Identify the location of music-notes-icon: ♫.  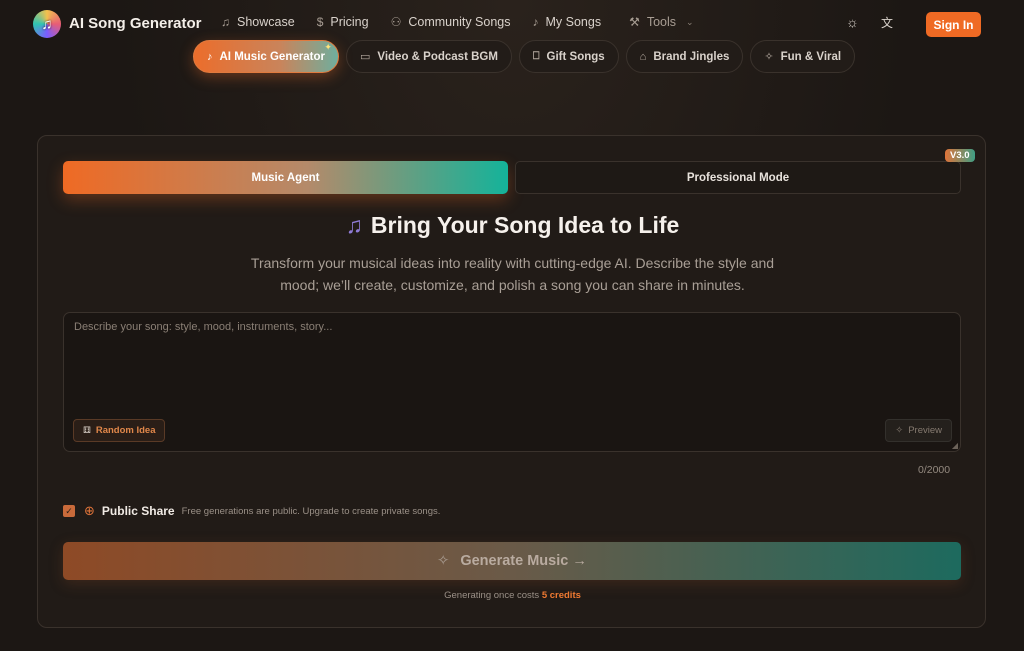
(354, 225).